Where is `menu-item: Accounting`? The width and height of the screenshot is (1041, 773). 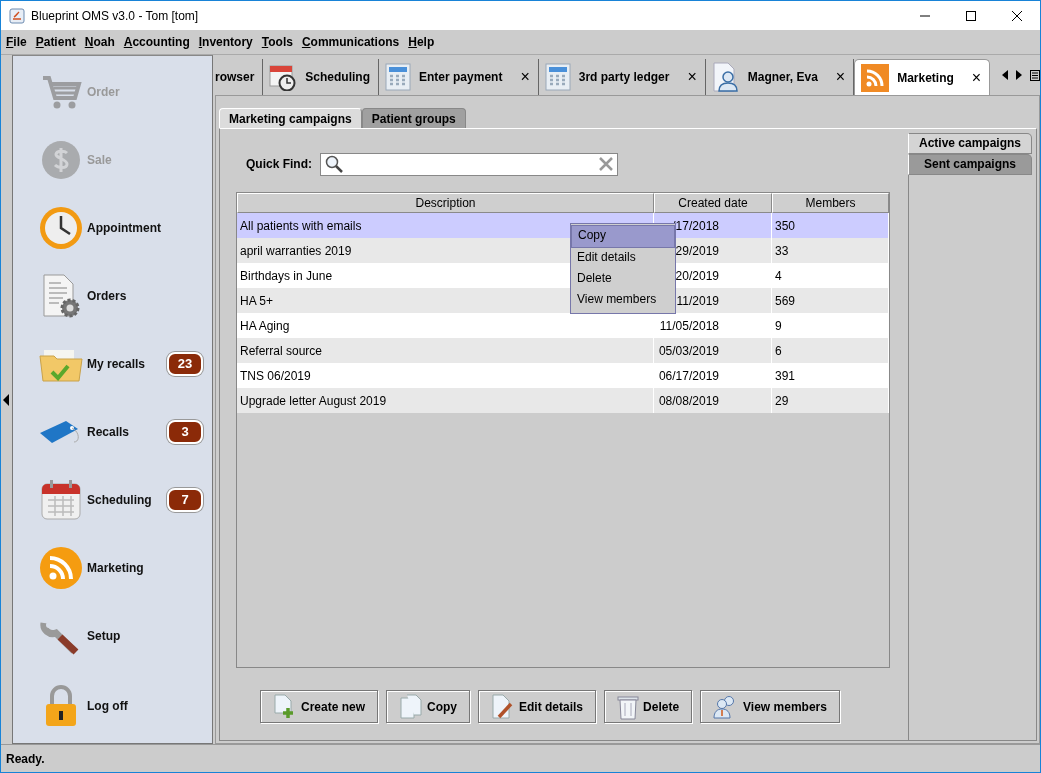
menu-item: Accounting is located at coordinates (156, 42).